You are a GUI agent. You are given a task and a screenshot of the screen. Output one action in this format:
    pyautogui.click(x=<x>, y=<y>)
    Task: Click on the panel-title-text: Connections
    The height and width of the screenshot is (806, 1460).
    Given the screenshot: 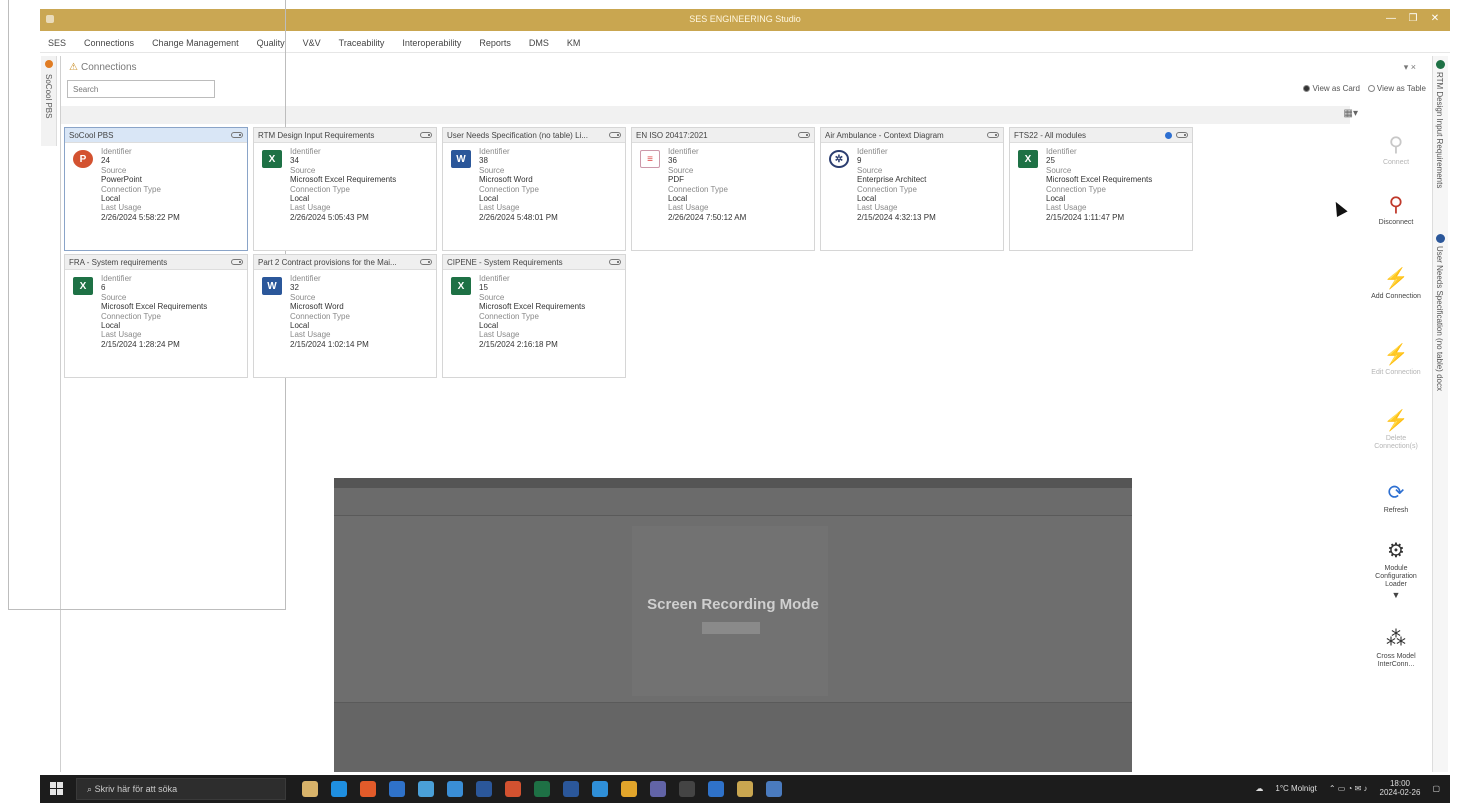 What is the action you would take?
    pyautogui.click(x=108, y=67)
    